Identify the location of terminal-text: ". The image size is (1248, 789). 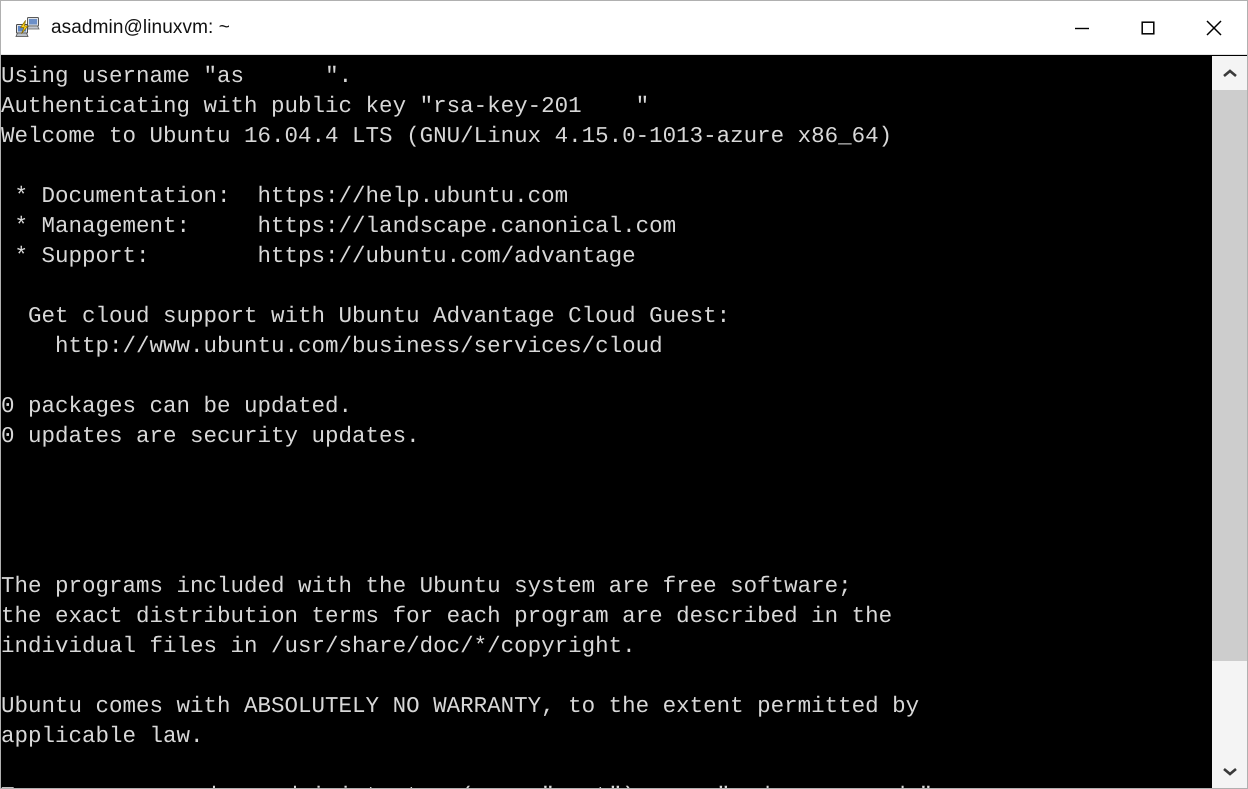
(642, 106).